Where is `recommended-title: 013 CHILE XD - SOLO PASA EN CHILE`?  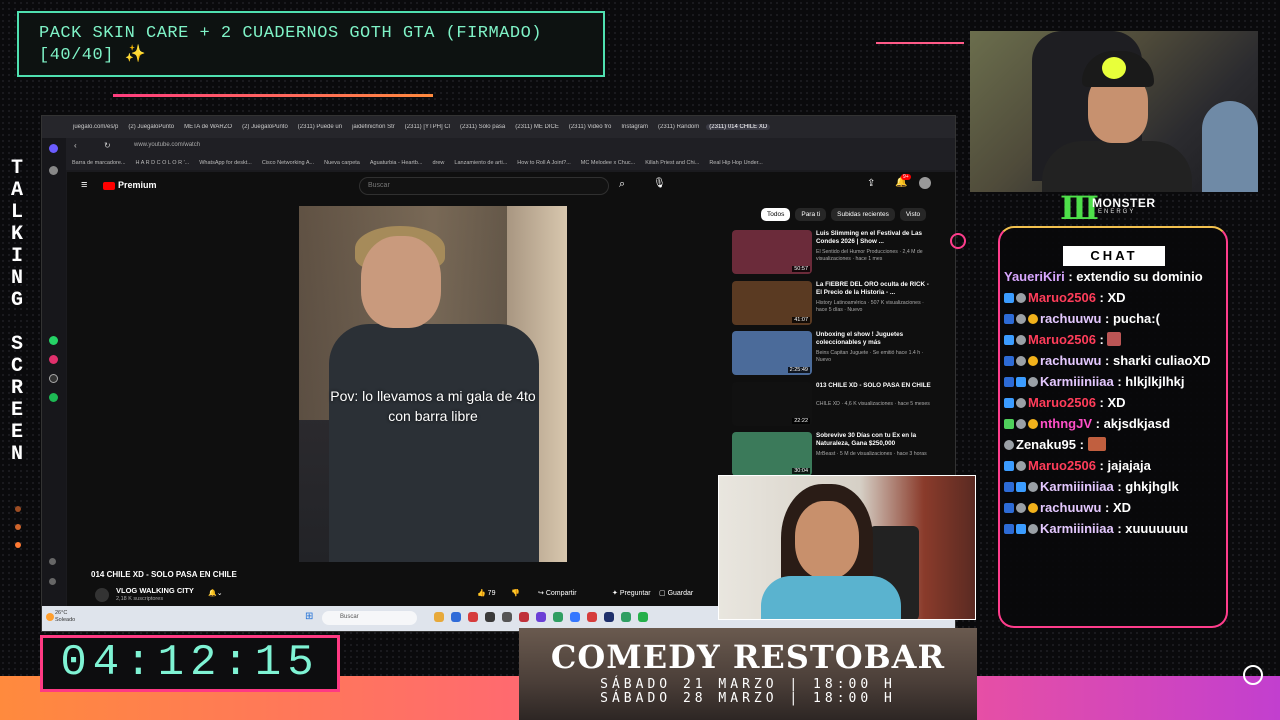 recommended-title: 013 CHILE XD - SOLO PASA EN CHILE is located at coordinates (873, 386).